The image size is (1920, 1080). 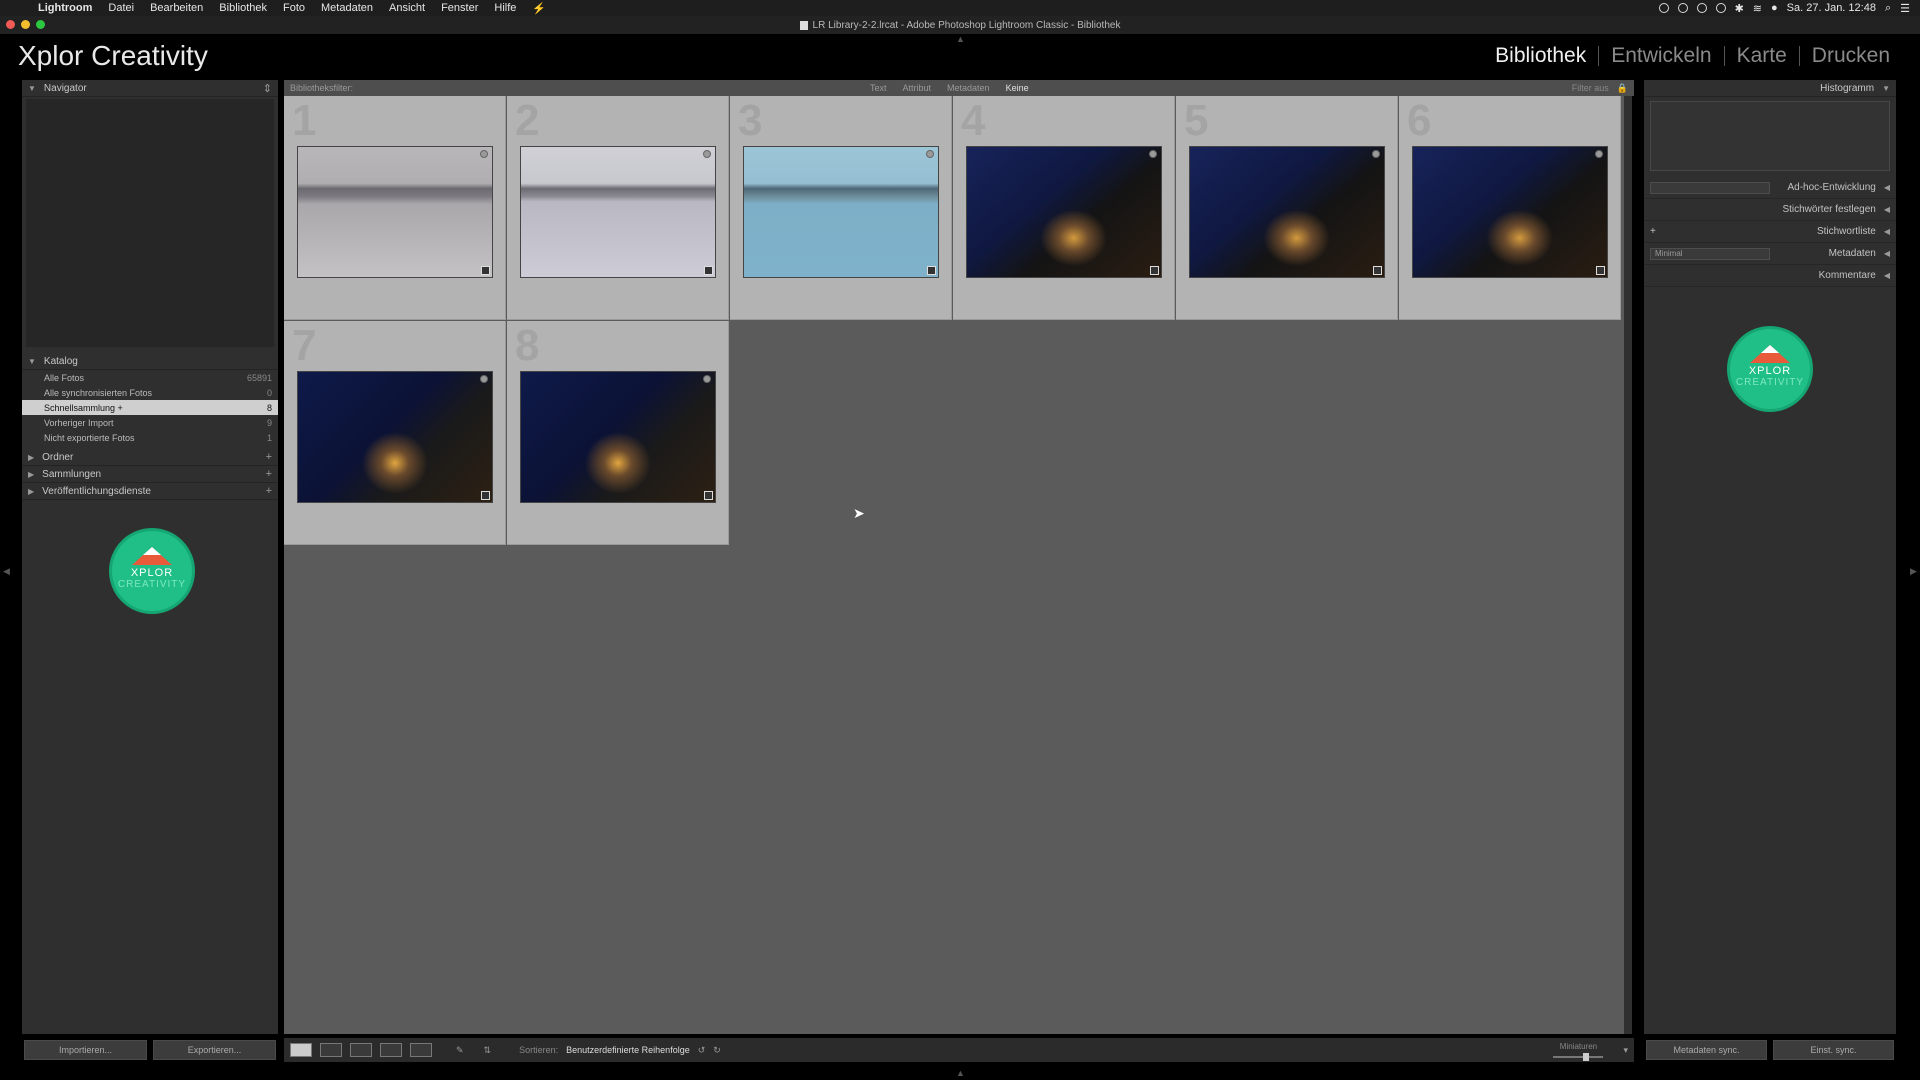 What do you see at coordinates (40, 24) in the screenshot?
I see `zoom-window-button` at bounding box center [40, 24].